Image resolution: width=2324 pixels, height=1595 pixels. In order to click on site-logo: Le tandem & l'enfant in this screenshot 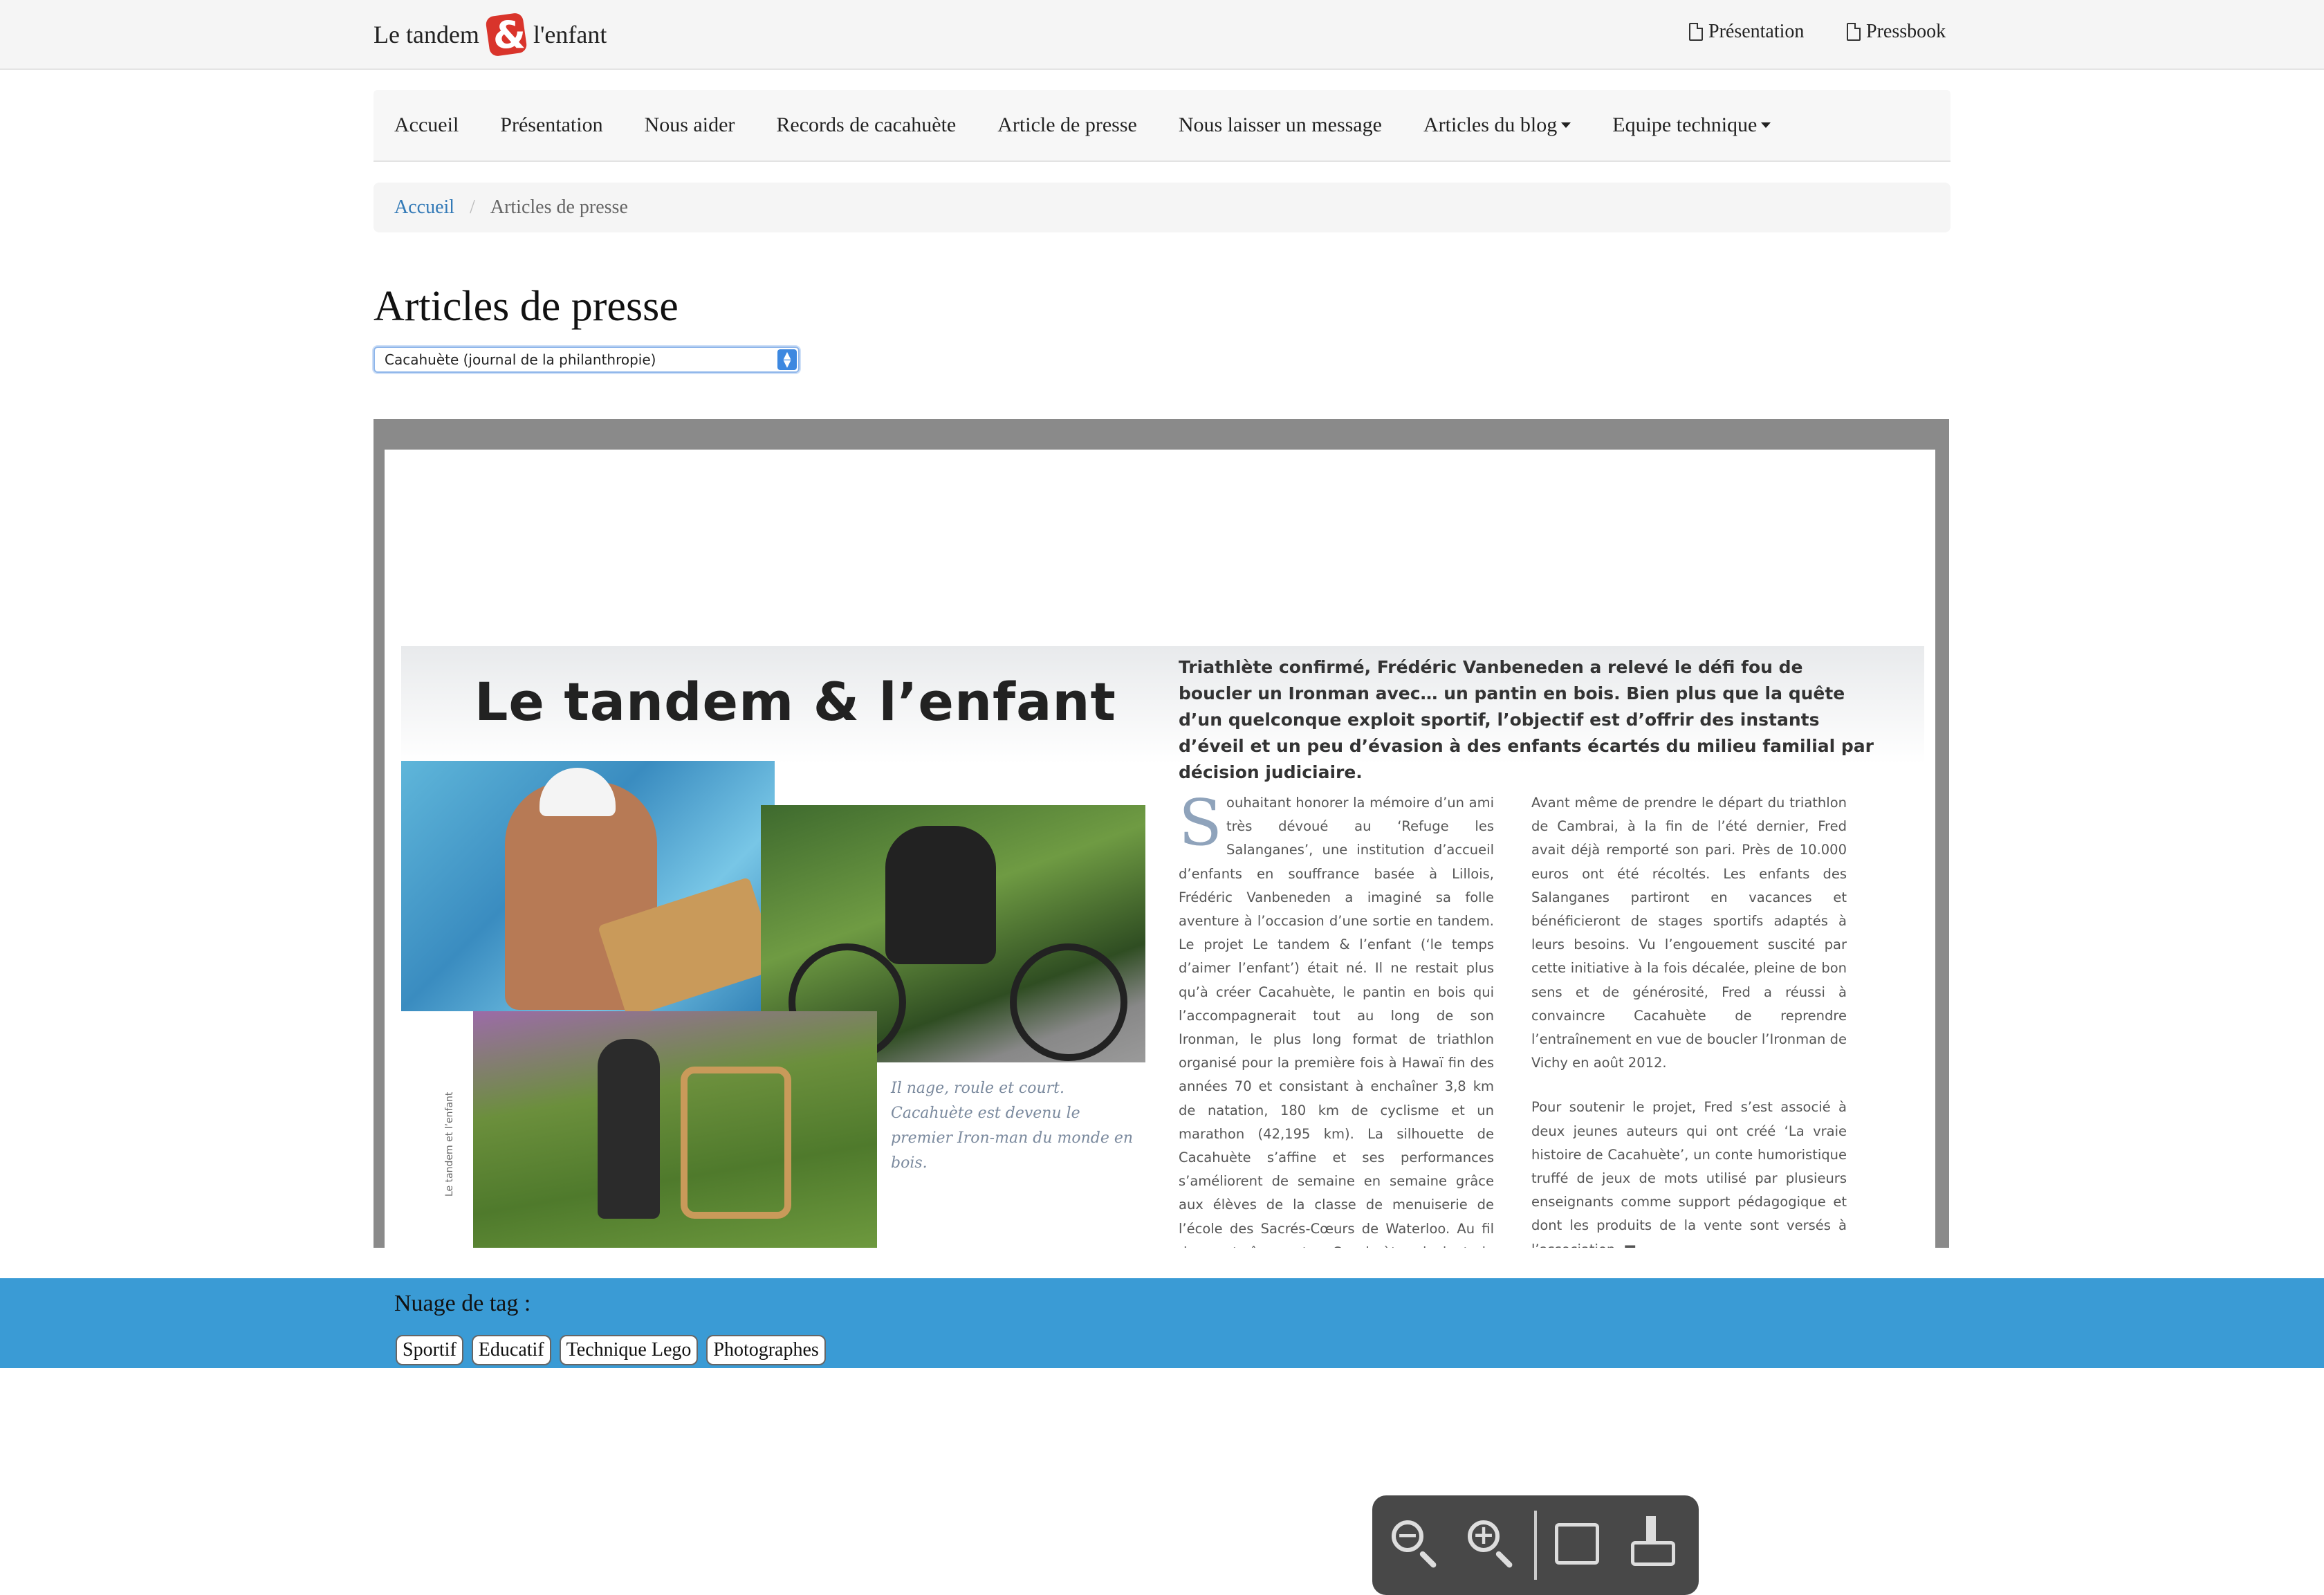, I will do `click(490, 35)`.